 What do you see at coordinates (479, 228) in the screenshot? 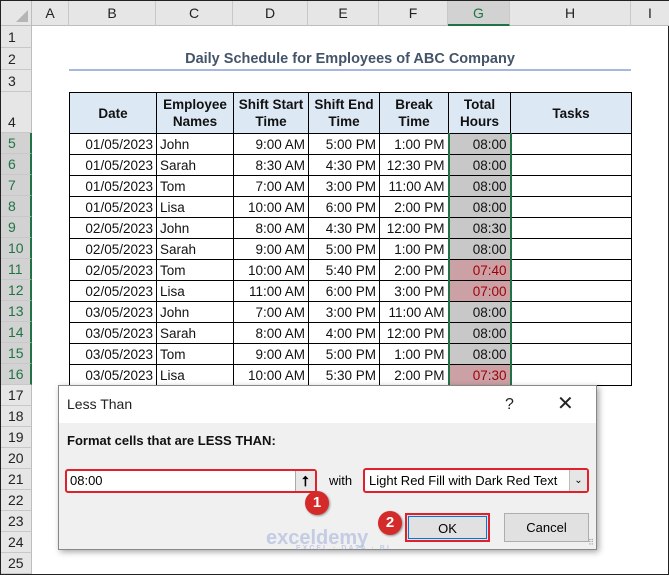
I see `total-hours-cell: 08:30` at bounding box center [479, 228].